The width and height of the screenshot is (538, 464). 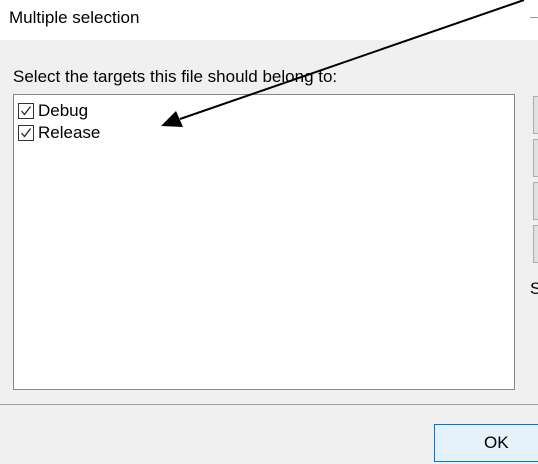 What do you see at coordinates (269, 404) in the screenshot?
I see `footer-divider` at bounding box center [269, 404].